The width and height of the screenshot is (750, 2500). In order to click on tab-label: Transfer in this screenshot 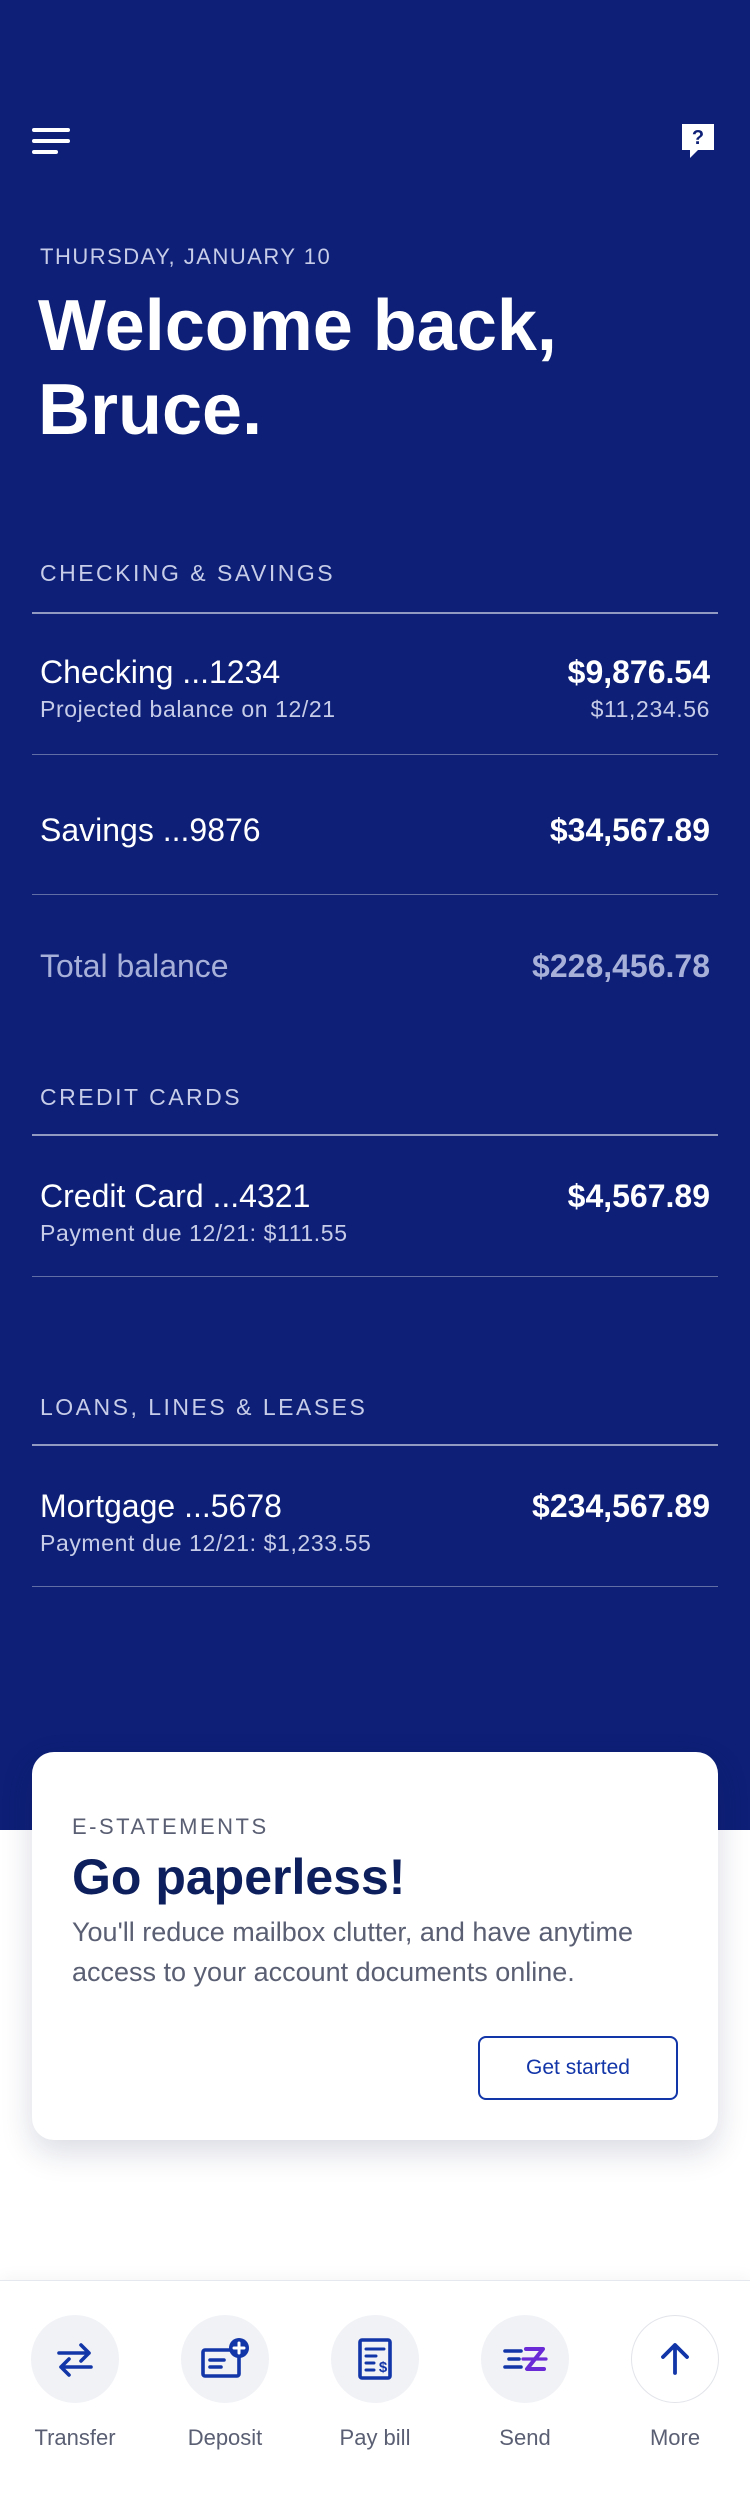, I will do `click(75, 2437)`.